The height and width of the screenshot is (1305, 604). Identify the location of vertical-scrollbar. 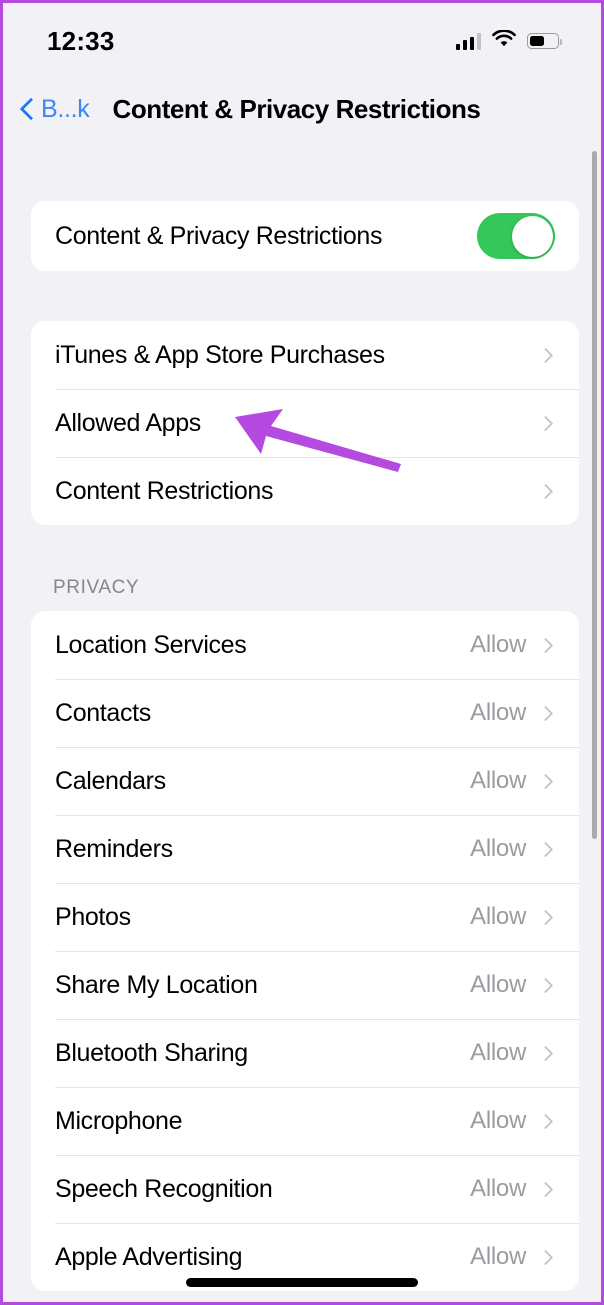
(594, 495).